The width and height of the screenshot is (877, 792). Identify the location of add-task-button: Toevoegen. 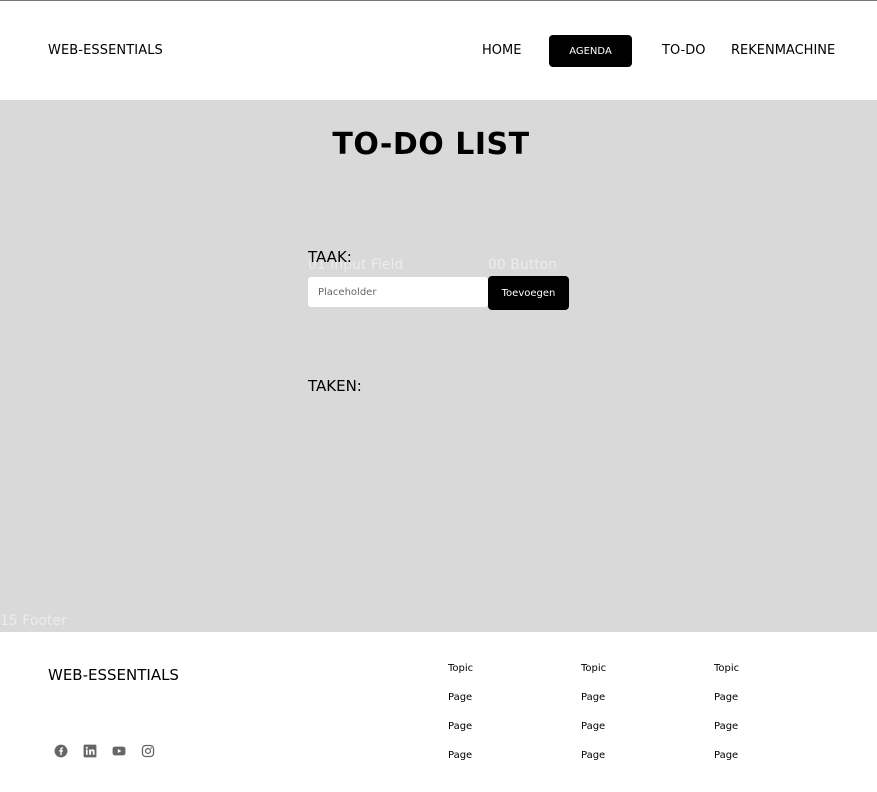
(528, 293).